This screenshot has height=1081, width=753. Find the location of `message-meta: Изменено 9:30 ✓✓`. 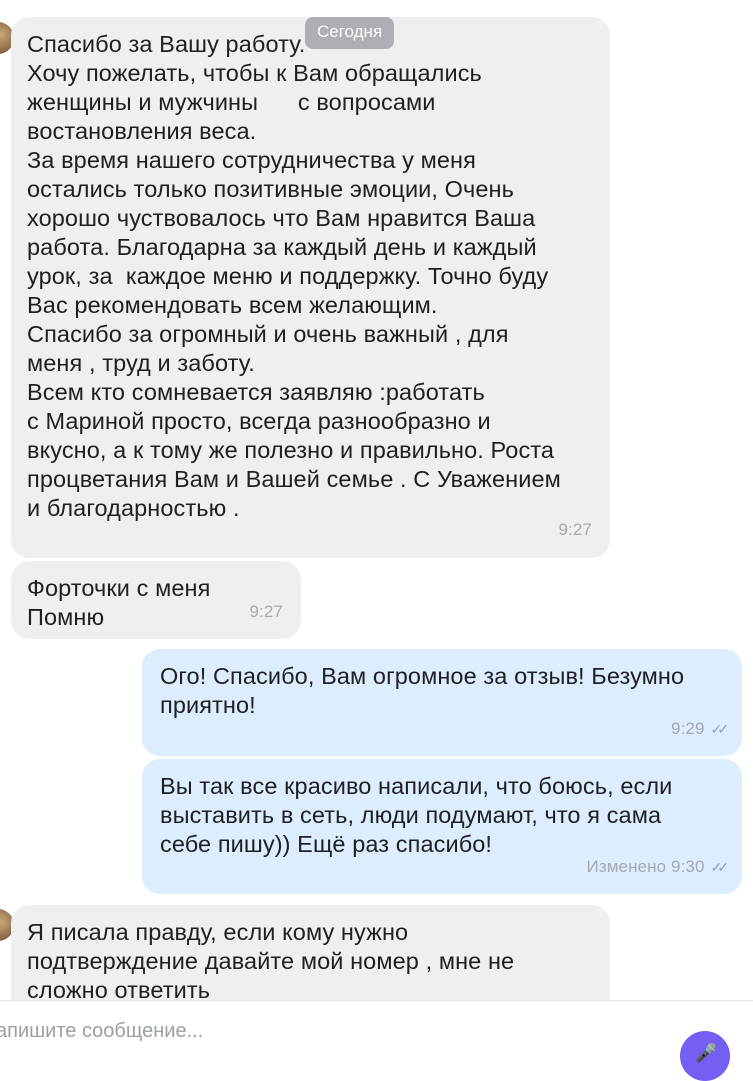

message-meta: Изменено 9:30 ✓✓ is located at coordinates (658, 867).